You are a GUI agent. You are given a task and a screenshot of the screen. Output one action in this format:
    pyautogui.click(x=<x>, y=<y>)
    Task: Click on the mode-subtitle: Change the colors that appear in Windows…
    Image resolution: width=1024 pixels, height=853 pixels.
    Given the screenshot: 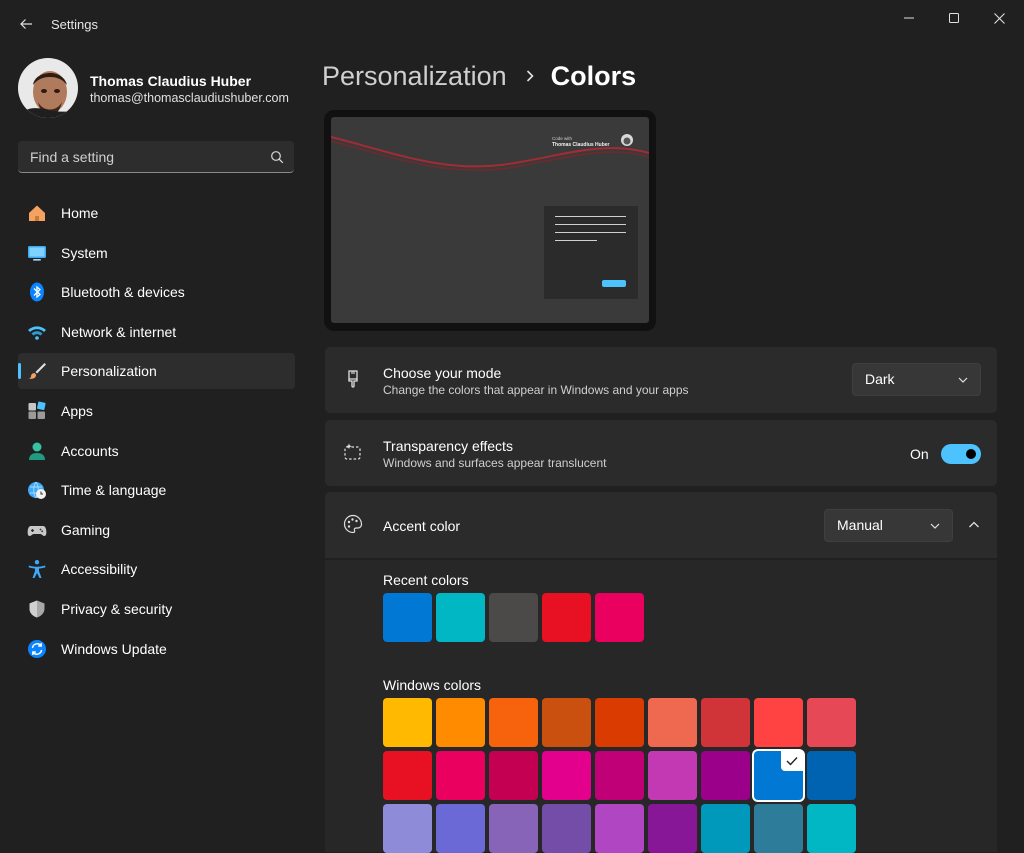 What is the action you would take?
    pyautogui.click(x=536, y=390)
    